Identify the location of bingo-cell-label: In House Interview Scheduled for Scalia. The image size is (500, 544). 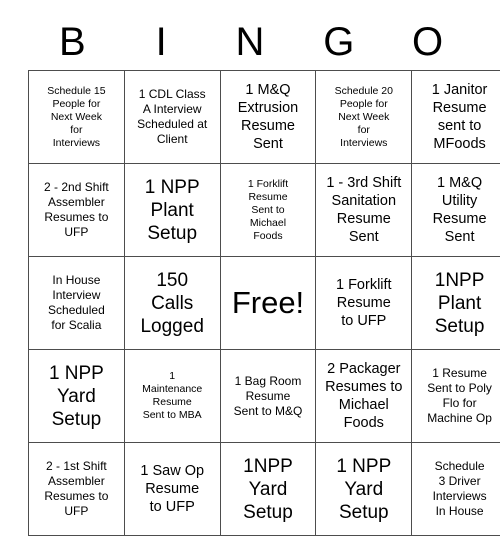
(76, 302).